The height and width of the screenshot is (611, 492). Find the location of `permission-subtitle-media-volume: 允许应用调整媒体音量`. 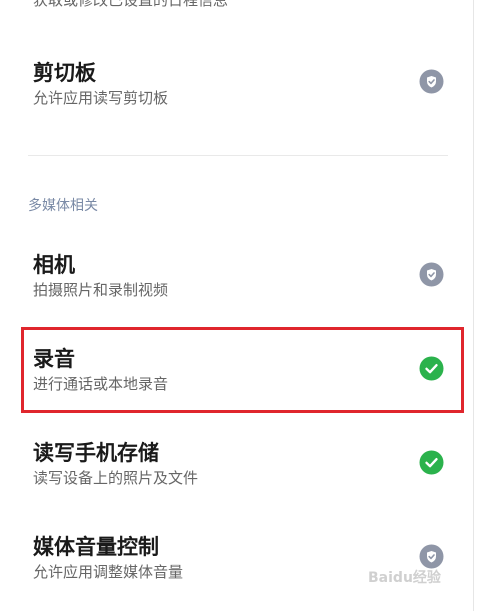

permission-subtitle-media-volume: 允许应用调整媒体音量 is located at coordinates (108, 572).